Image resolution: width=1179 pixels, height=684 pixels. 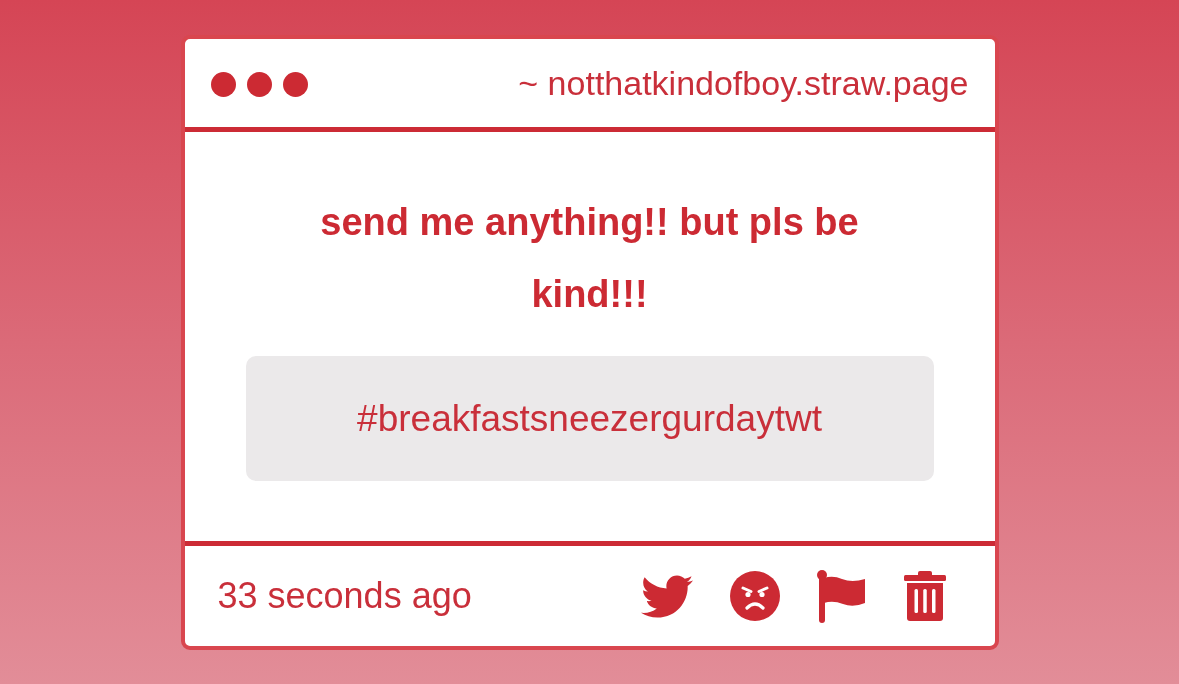 I want to click on timestamp: 33 seconds ago, so click(x=344, y=596).